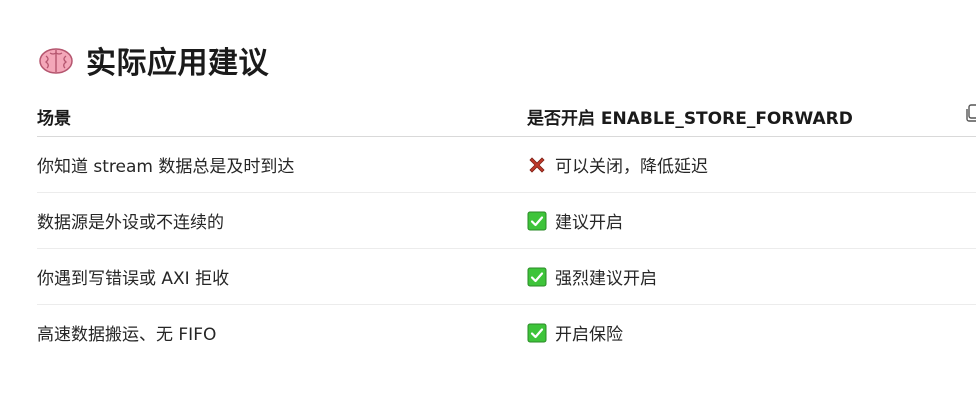 The height and width of the screenshot is (419, 976). I want to click on table-row: 你遇到写错误或 AXI 拒收 强烈建议开启, so click(506, 276).